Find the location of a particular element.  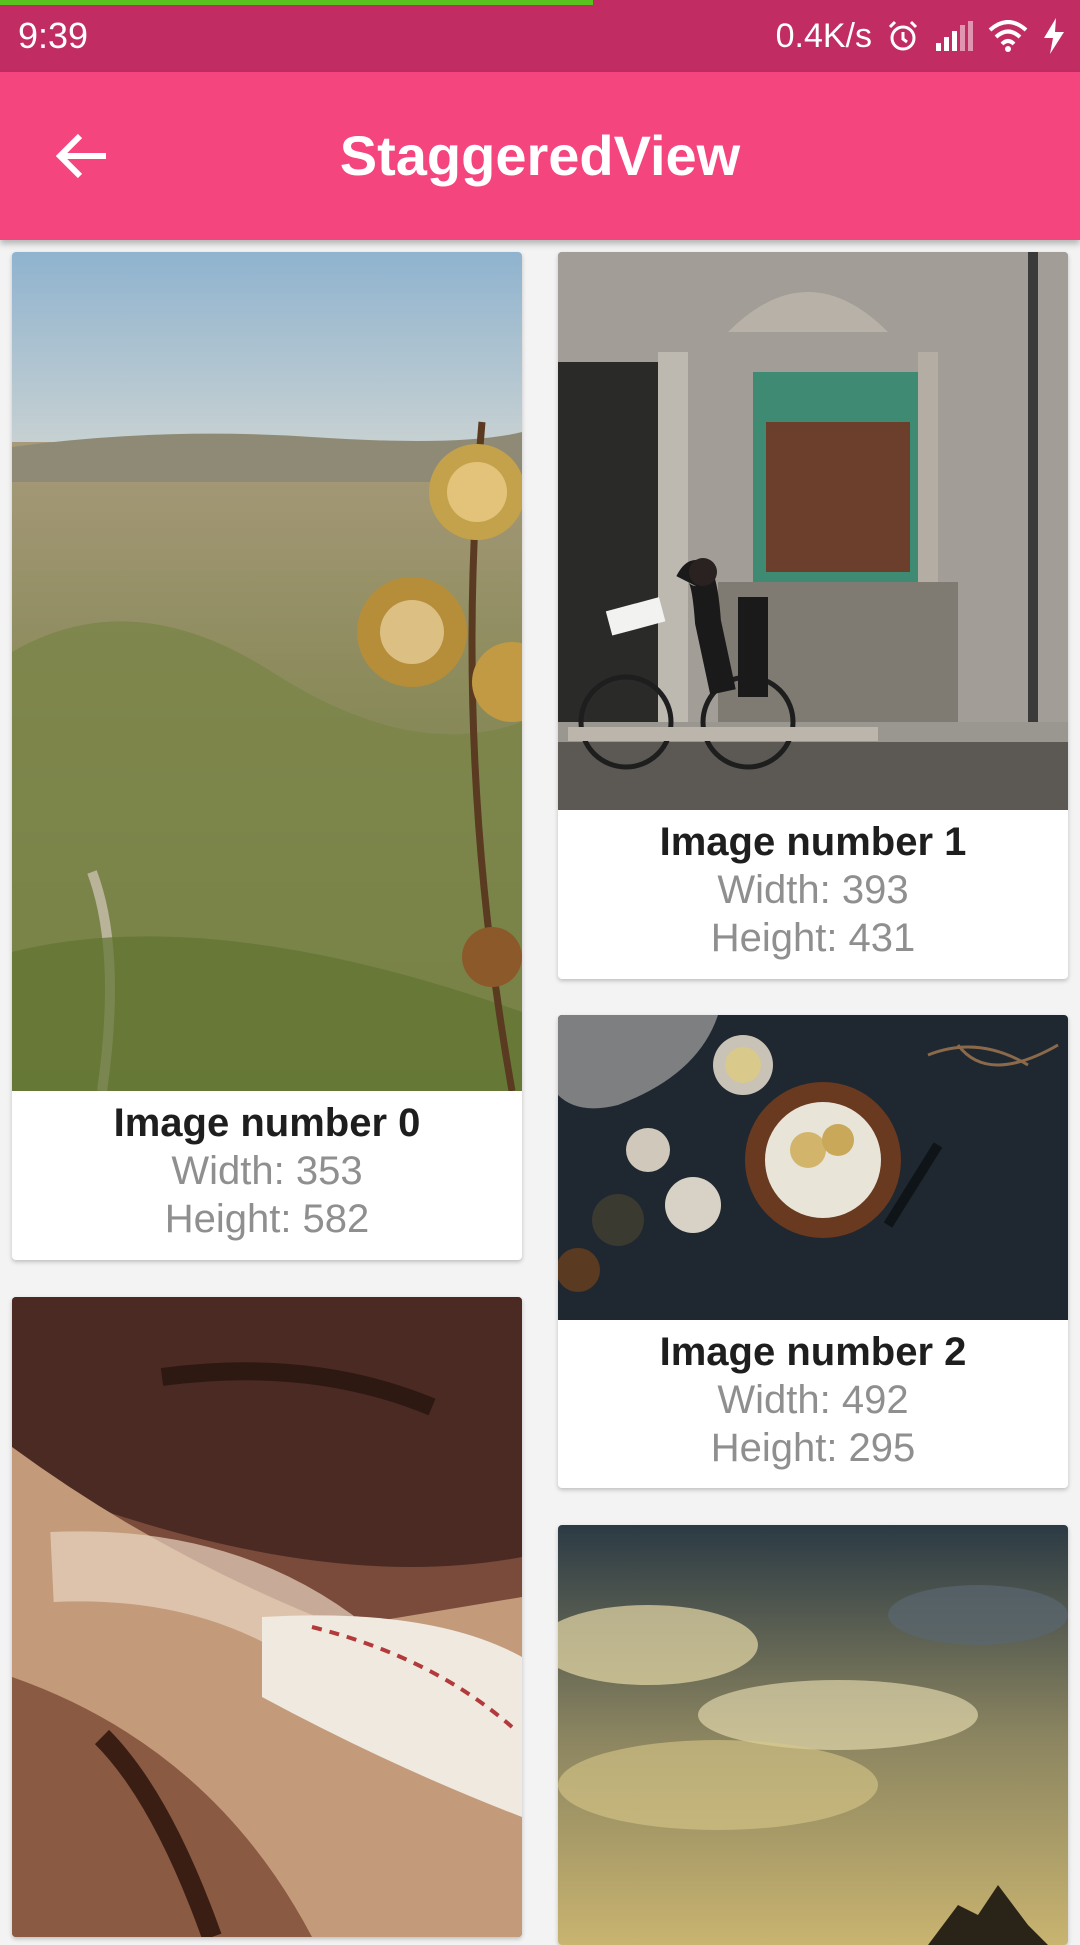

card-caption: Image number 2 Width: 492 Height: 295 is located at coordinates (813, 1400).